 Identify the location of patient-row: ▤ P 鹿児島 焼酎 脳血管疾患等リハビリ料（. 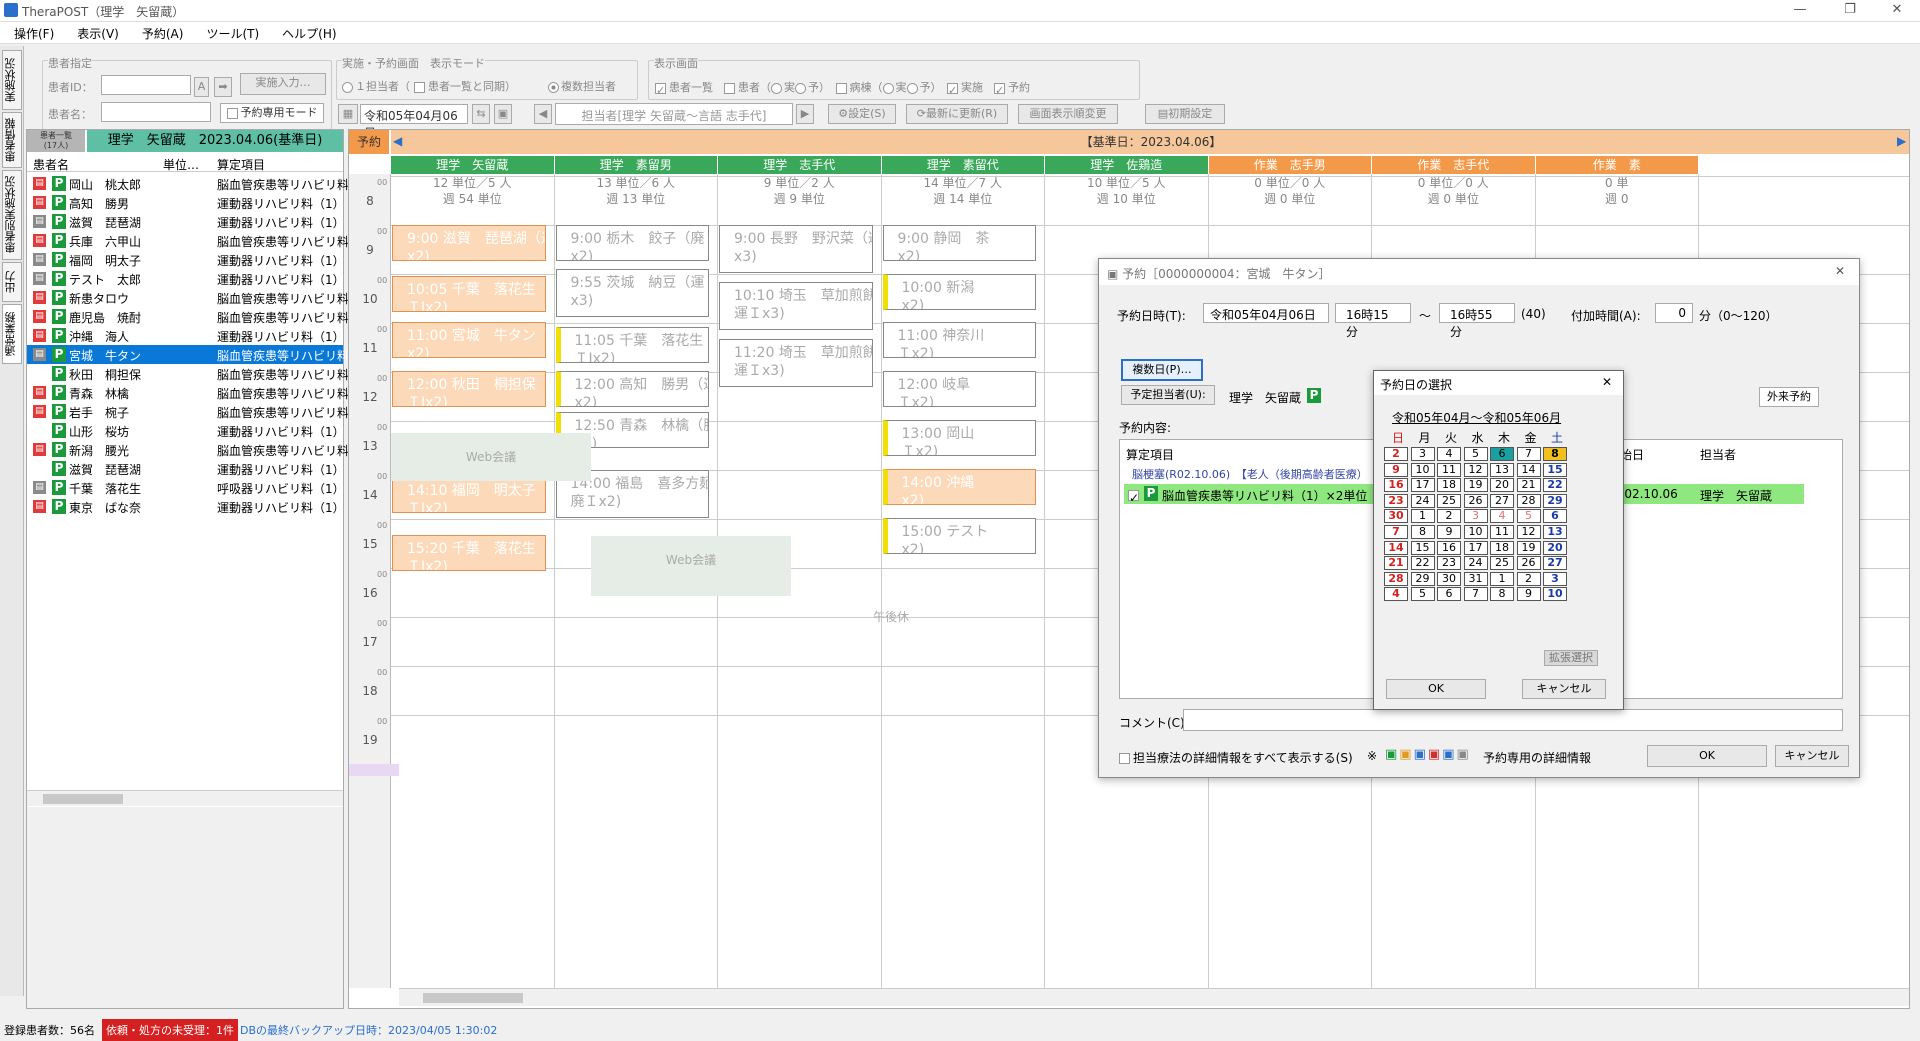
(194, 316).